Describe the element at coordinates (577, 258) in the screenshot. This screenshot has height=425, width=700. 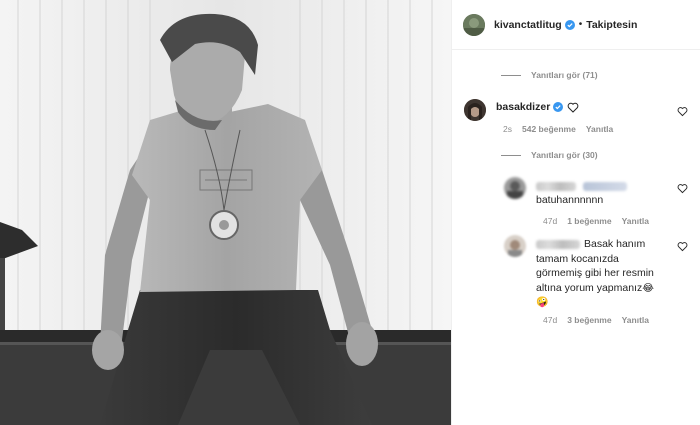
I see `reply-text-line-2: tamam kocanızda` at that location.